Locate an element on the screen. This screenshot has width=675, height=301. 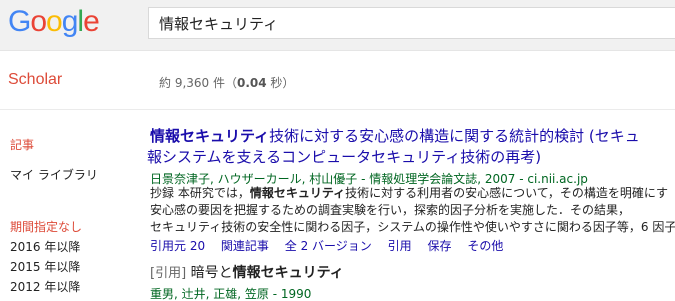
citation-tag: [引用] is located at coordinates (168, 273).